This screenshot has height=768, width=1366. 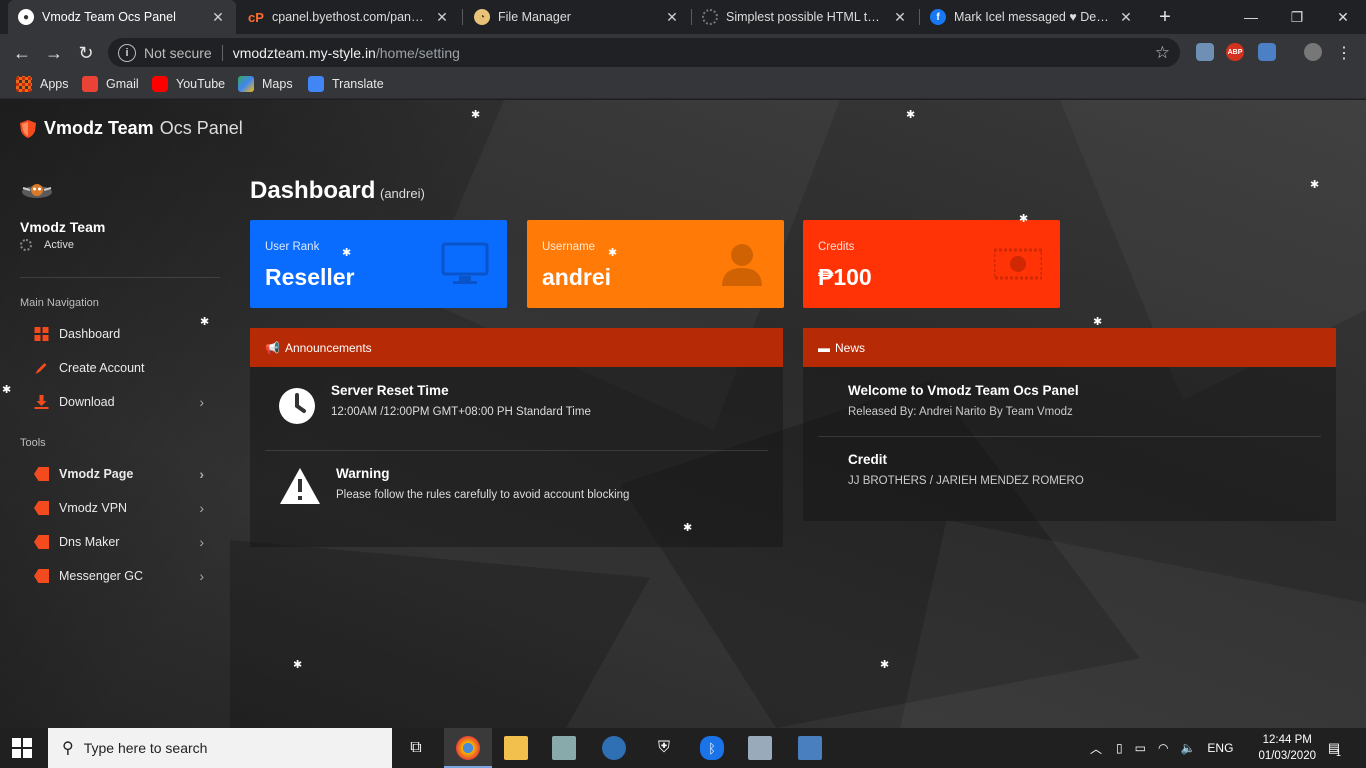 I want to click on facebook-icon: f, so click(x=938, y=17).